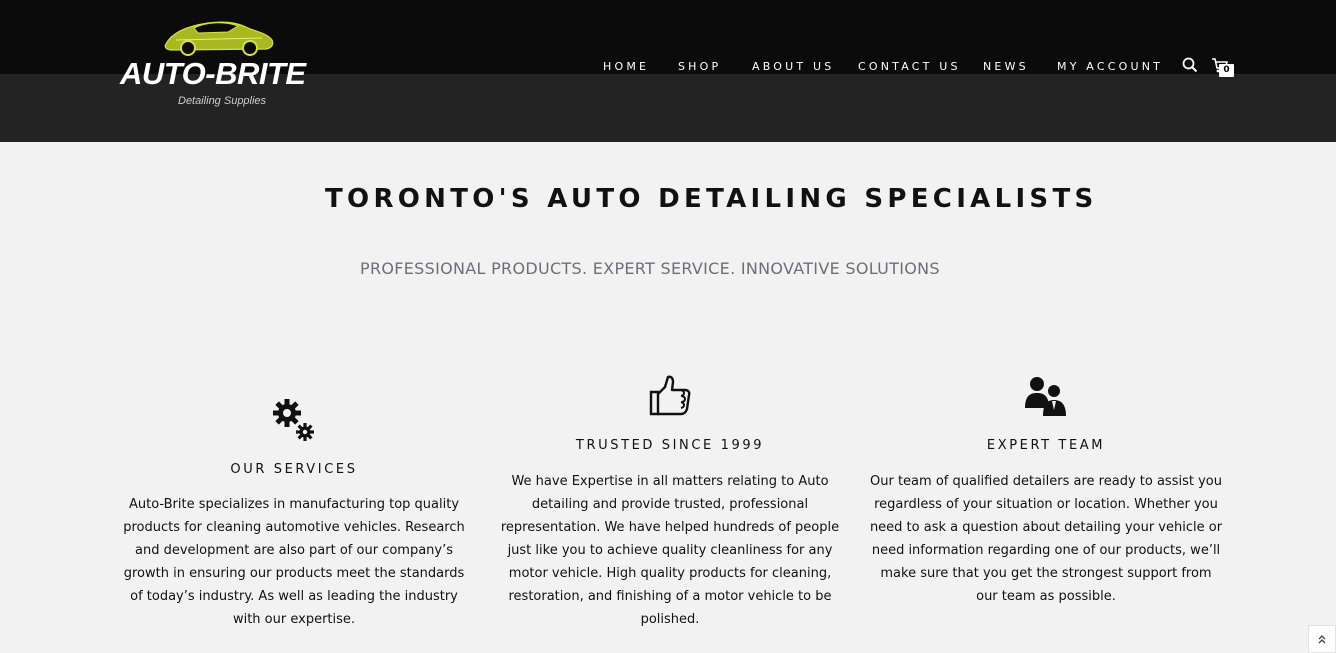 This screenshot has width=1336, height=653. I want to click on nav-item-about-us: ABOUT US, so click(793, 66).